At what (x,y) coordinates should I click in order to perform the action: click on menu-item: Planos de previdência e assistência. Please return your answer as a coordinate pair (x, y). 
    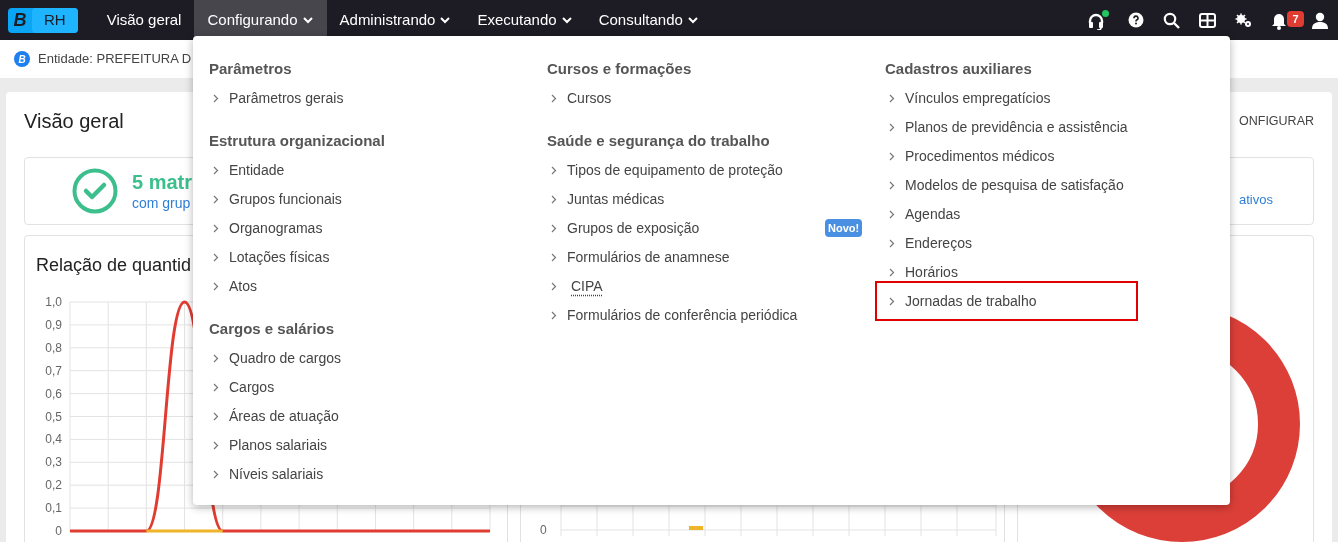
    Looking at the image, I should click on (1050, 127).